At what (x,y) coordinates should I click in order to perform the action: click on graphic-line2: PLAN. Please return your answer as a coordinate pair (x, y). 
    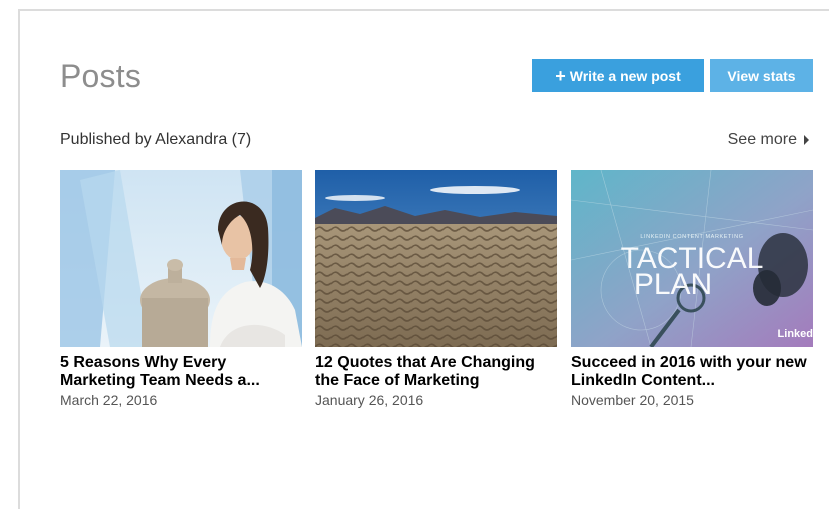
    Looking at the image, I should click on (673, 284).